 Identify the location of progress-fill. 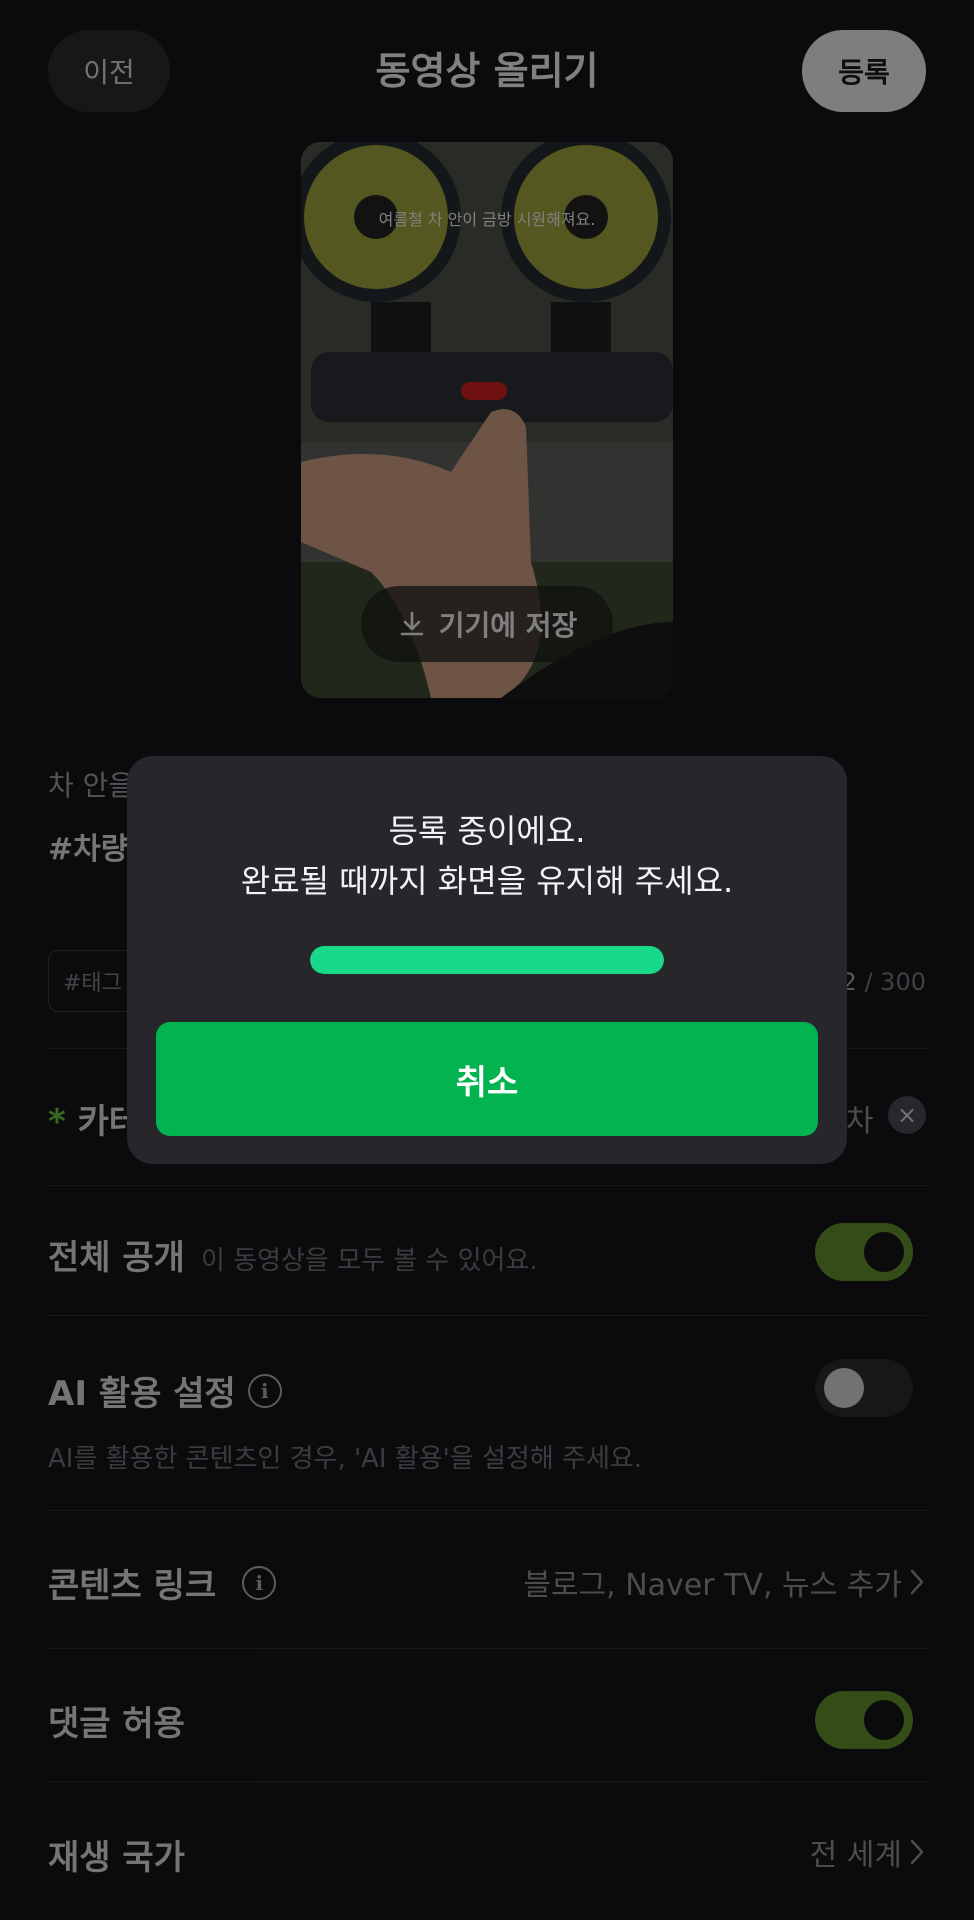
(487, 960).